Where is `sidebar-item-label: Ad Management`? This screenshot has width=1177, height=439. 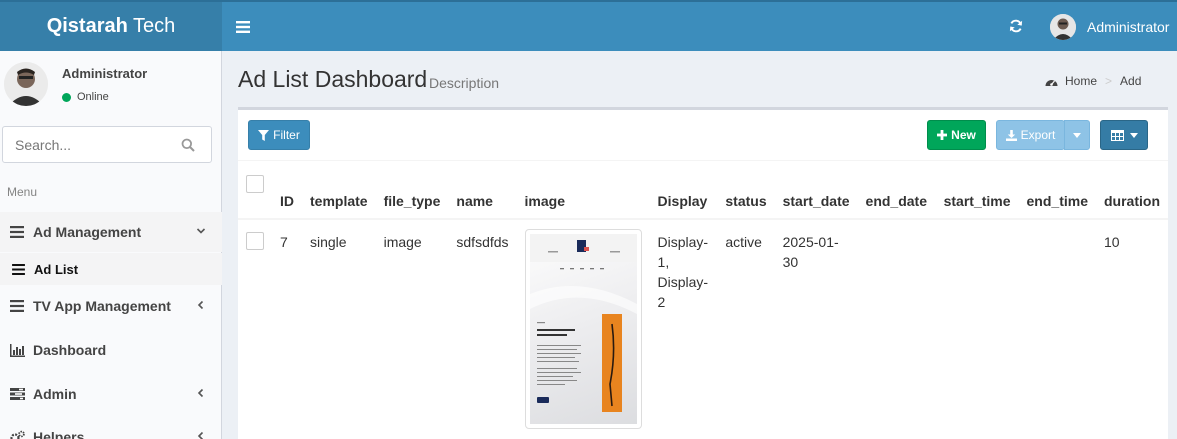
sidebar-item-label: Ad Management is located at coordinates (87, 232).